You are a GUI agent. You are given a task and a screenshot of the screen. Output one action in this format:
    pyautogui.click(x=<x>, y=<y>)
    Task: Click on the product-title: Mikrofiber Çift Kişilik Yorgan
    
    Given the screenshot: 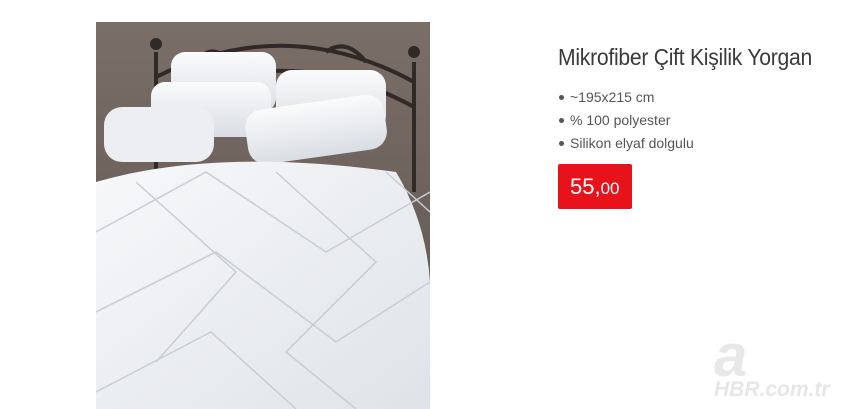 What is the action you would take?
    pyautogui.click(x=685, y=57)
    